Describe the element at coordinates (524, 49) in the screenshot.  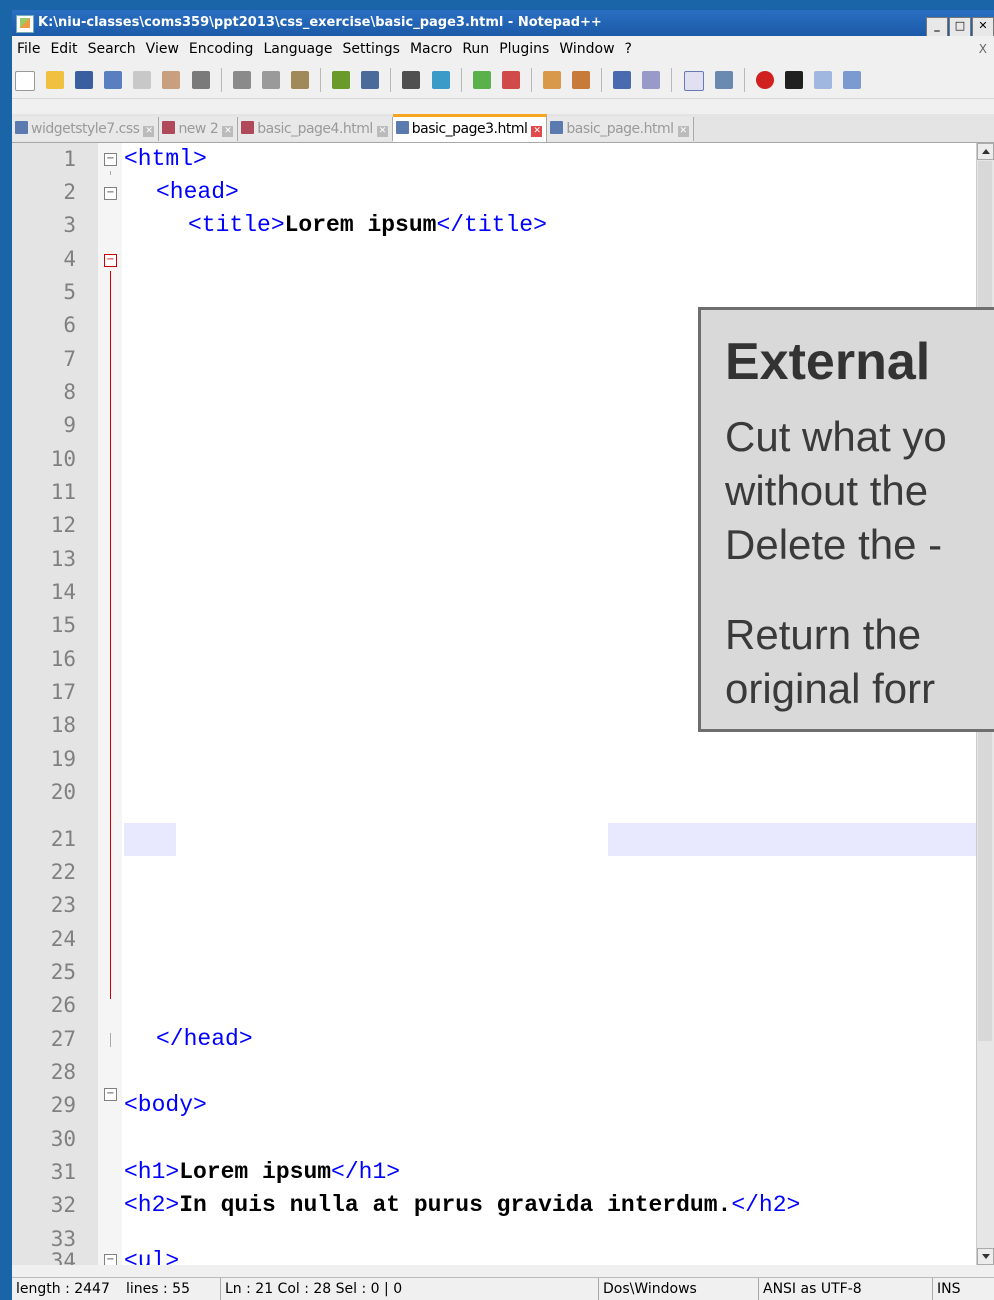
I see `menu-plugins: Plugins` at that location.